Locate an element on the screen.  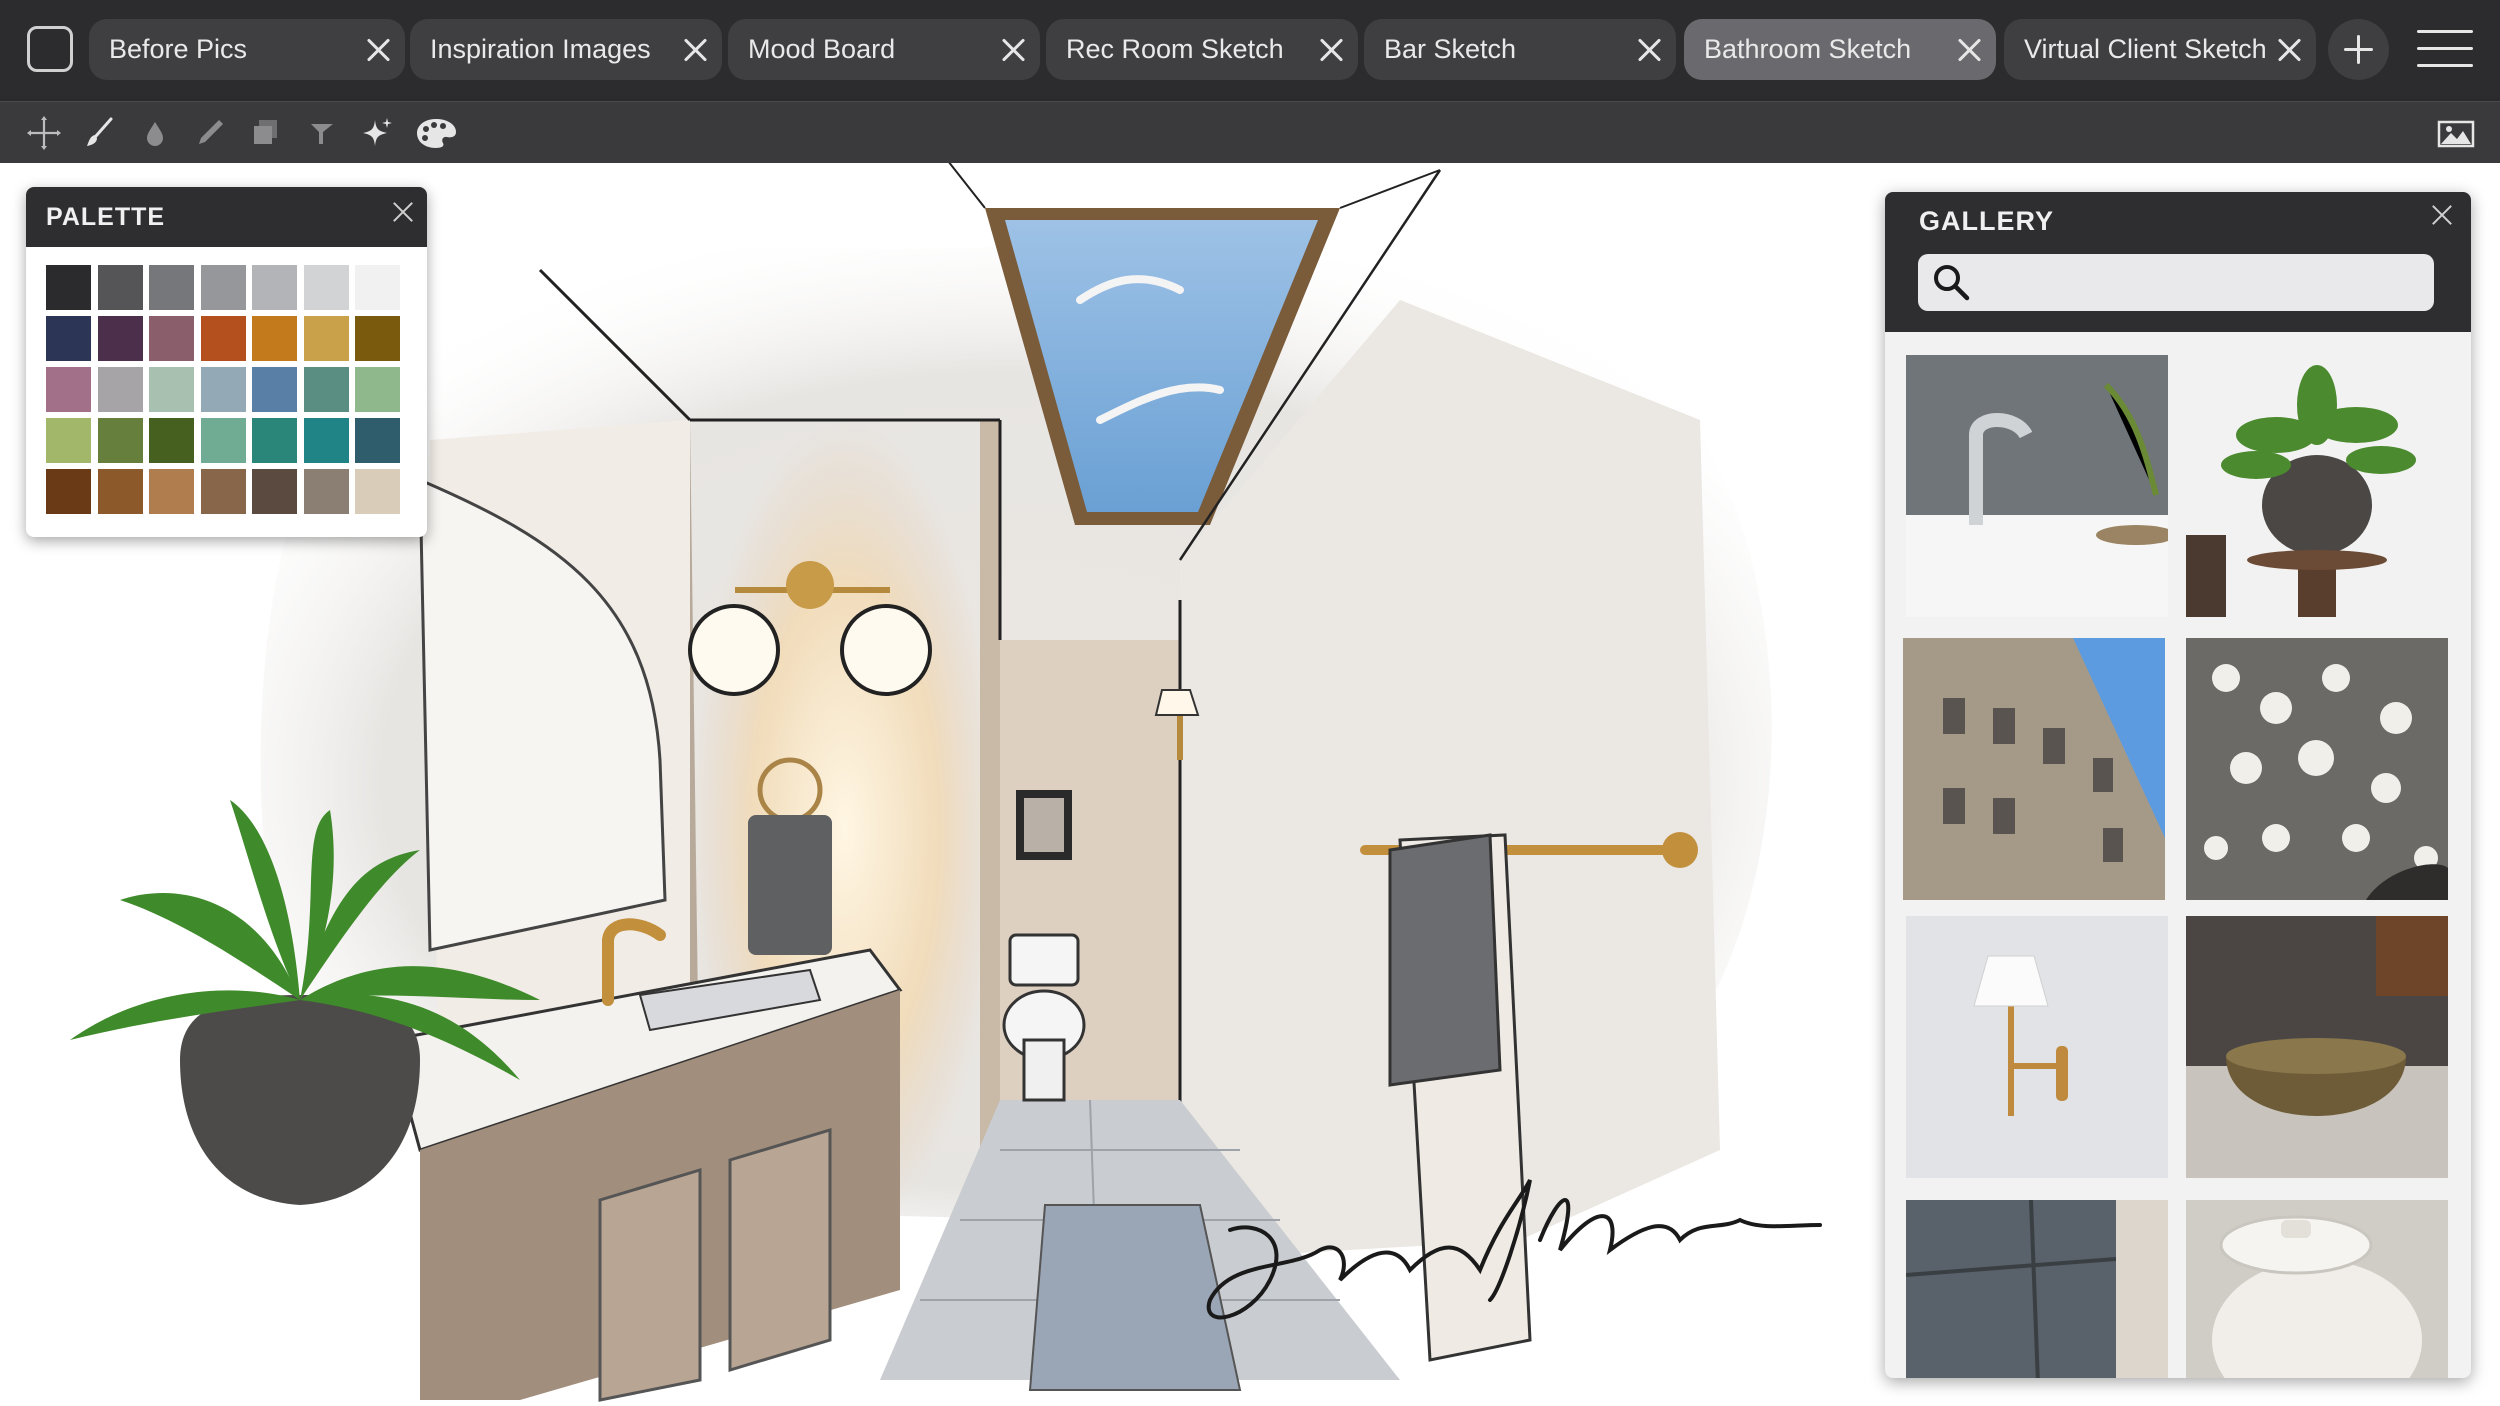
gallery-thumb-faucet is located at coordinates (2037, 486).